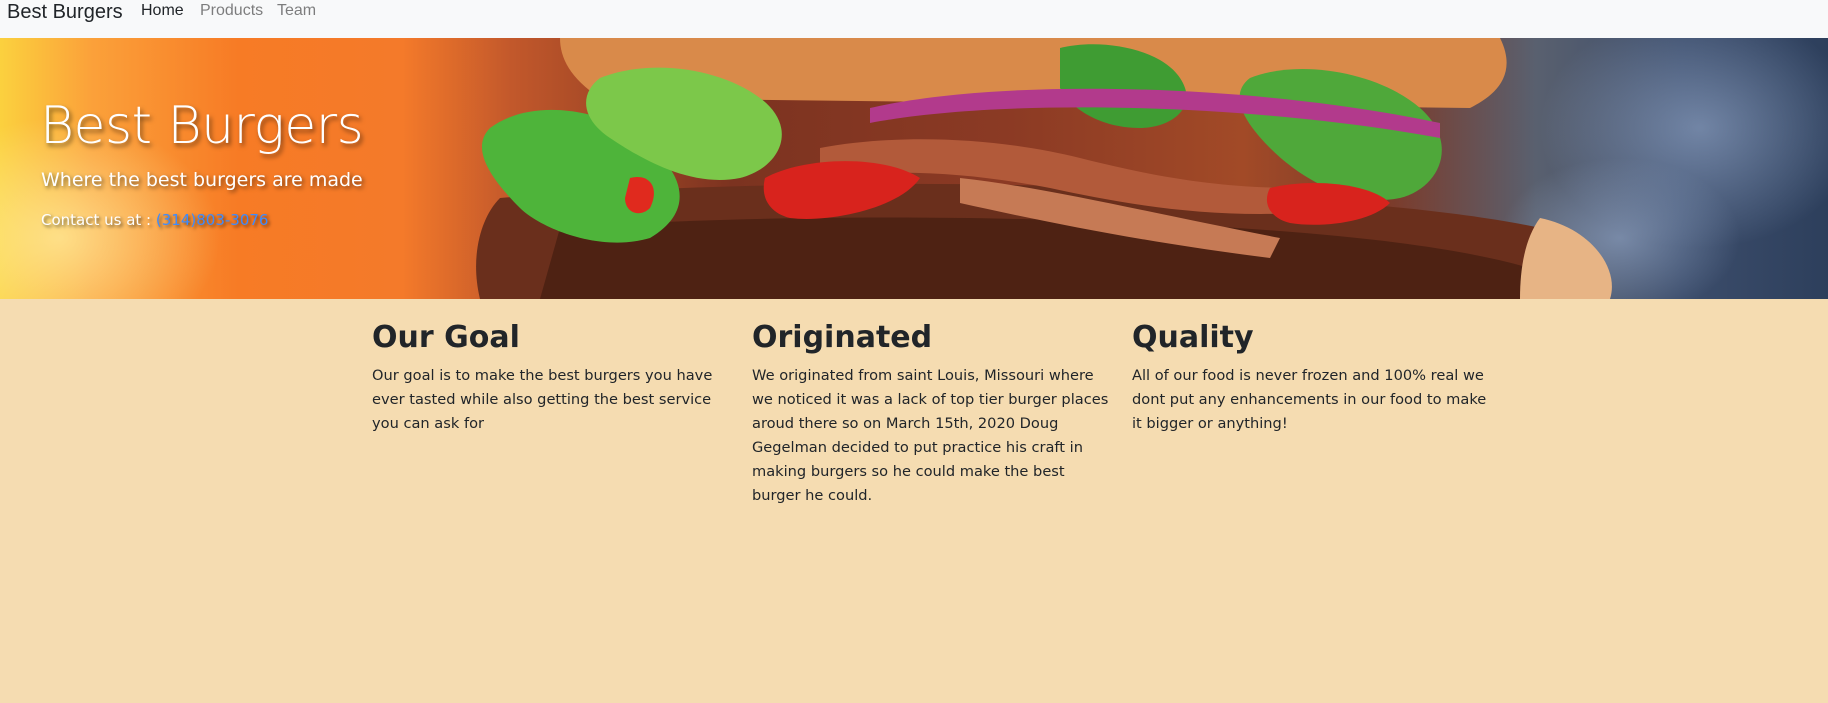 The height and width of the screenshot is (703, 1828). What do you see at coordinates (446, 337) in the screenshot?
I see `section-heading: Our Goal` at bounding box center [446, 337].